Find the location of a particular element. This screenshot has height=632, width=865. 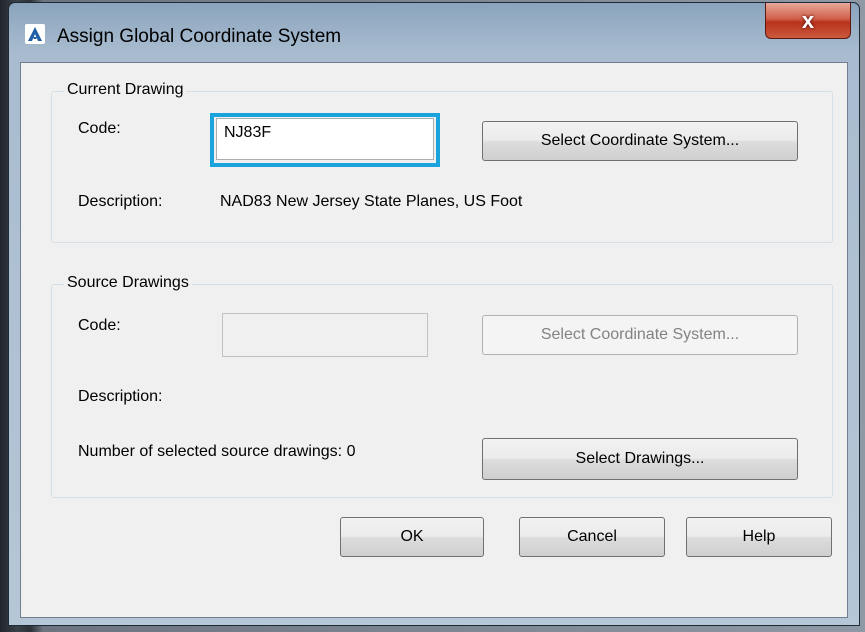

source-description-label: Description: is located at coordinates (120, 396).